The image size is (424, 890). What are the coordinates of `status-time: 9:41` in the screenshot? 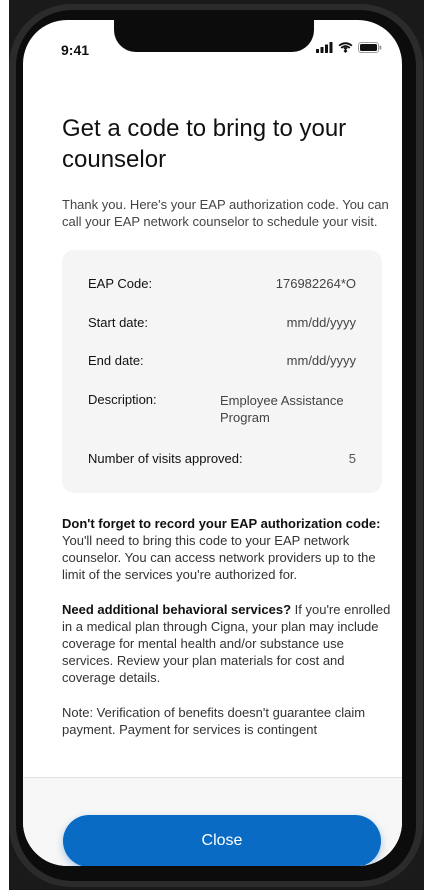 It's located at (75, 50).